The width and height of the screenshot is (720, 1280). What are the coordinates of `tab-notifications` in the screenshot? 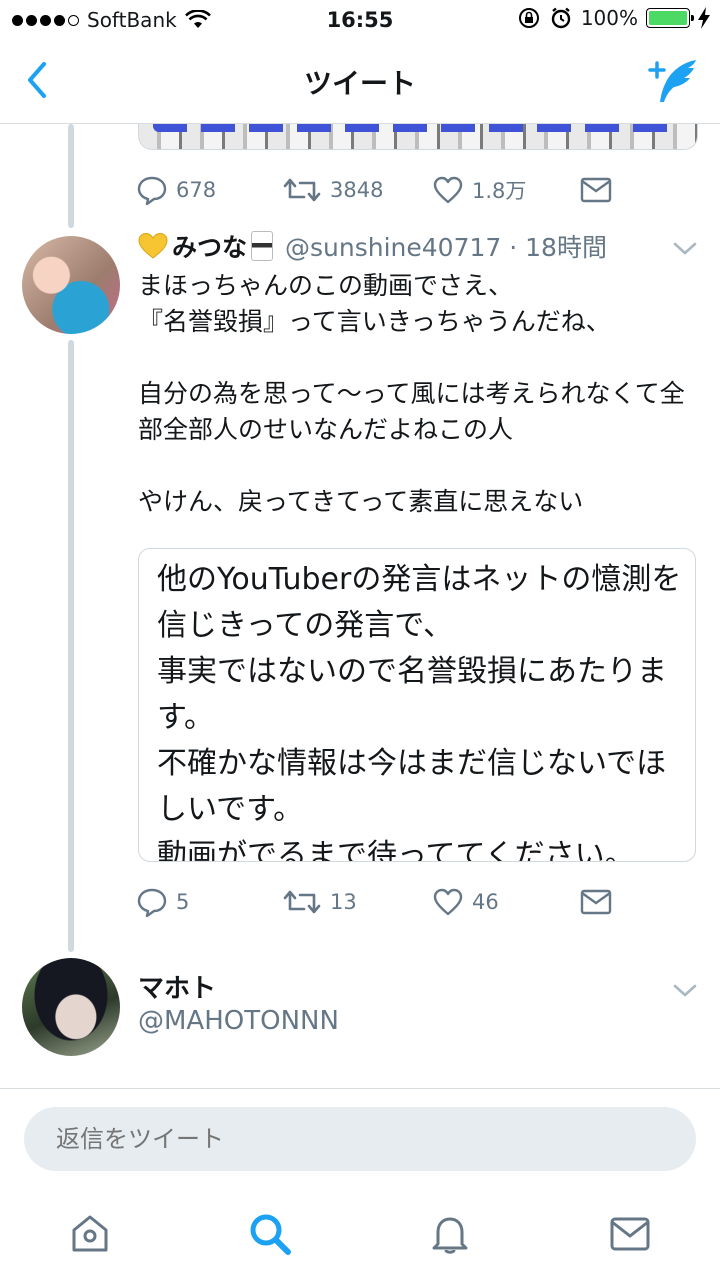 It's located at (450, 1234).